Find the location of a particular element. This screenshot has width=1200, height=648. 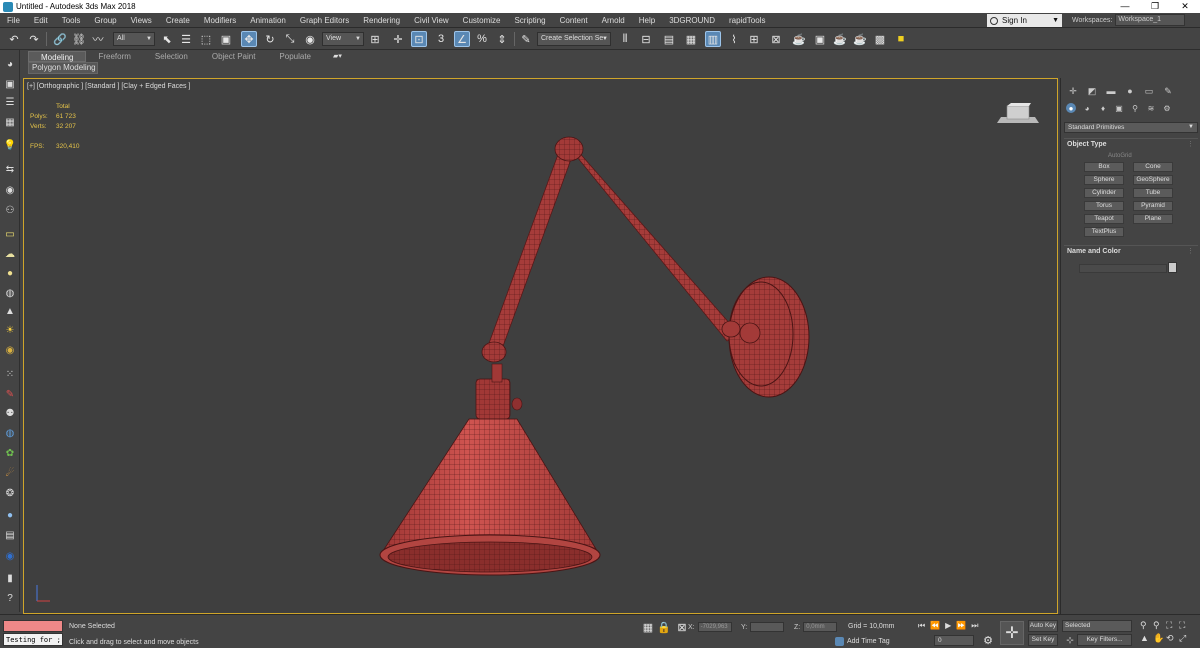

ribbon-panel-polygon-modeling: Polygon Modeling is located at coordinates (63, 68).